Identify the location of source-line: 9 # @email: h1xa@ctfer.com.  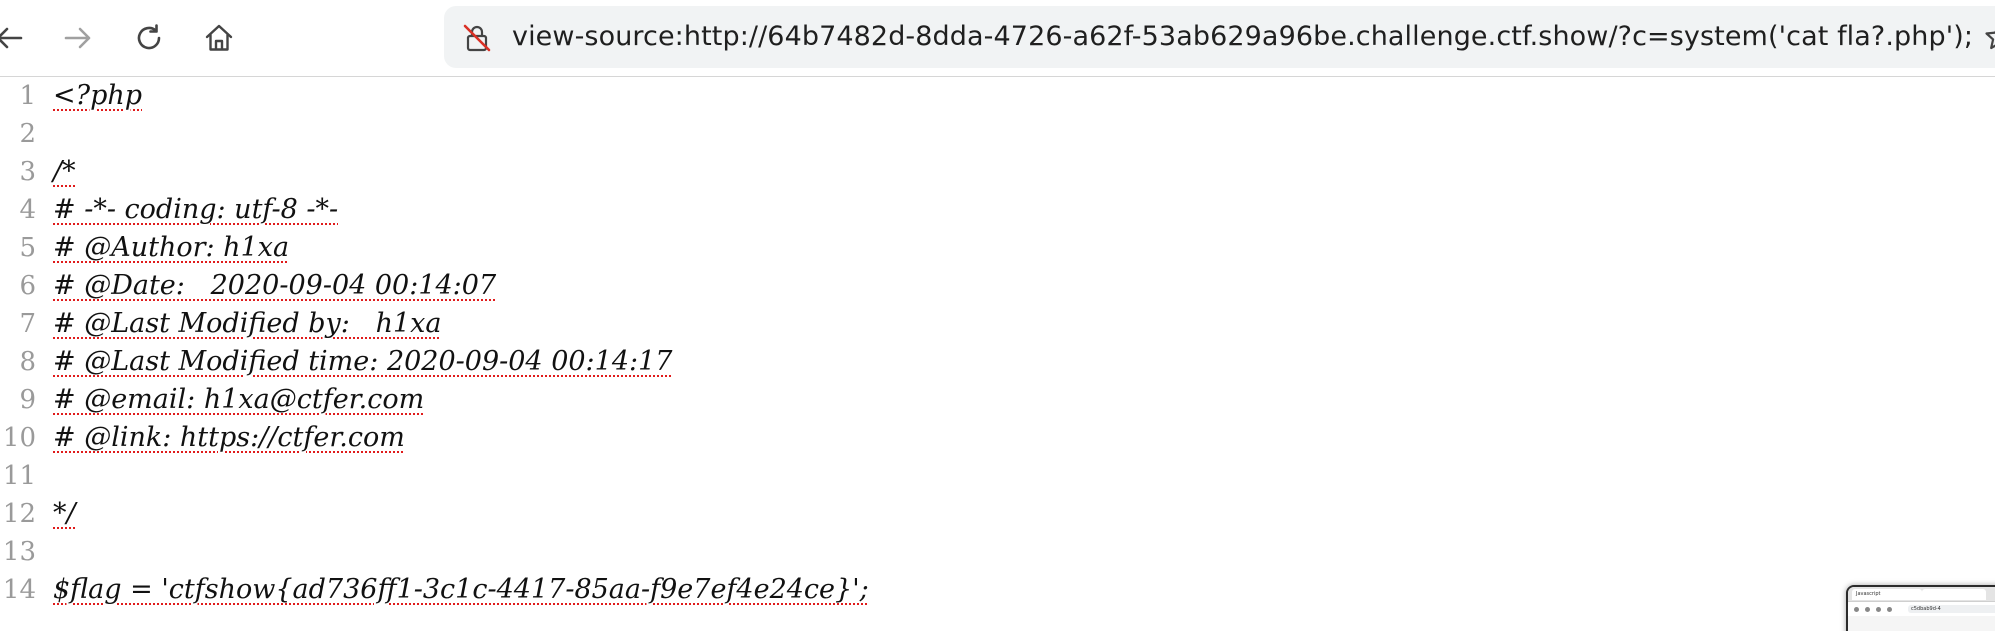
(997, 400).